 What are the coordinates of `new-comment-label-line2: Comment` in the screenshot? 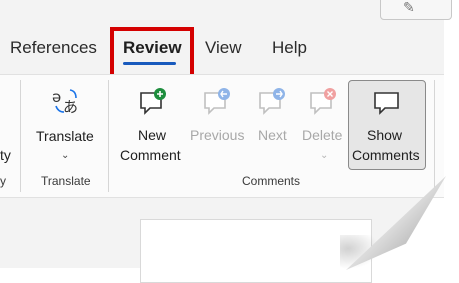 It's located at (150, 155).